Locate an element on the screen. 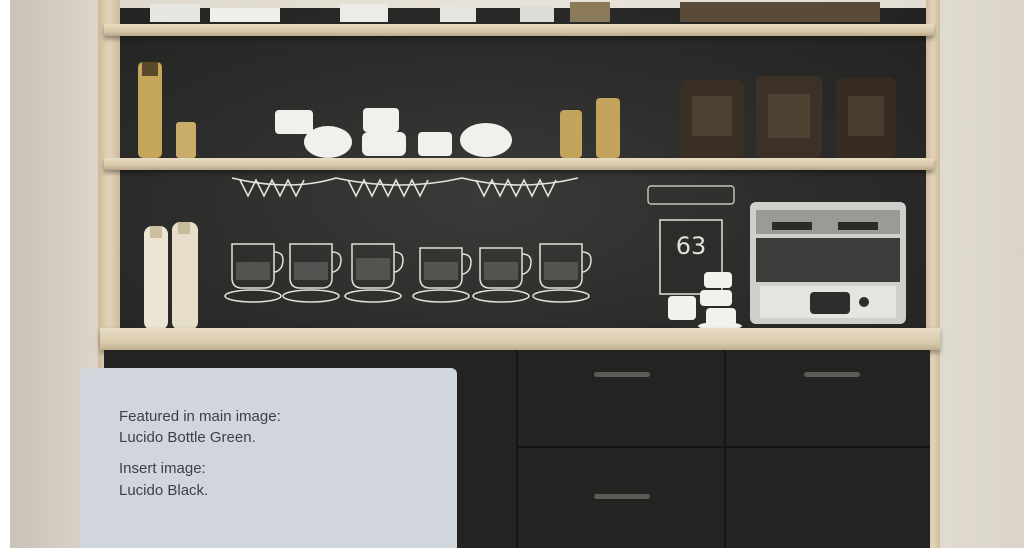 Image resolution: width=1024 pixels, height=548 pixels. pepper-mills is located at coordinates (171, 276).